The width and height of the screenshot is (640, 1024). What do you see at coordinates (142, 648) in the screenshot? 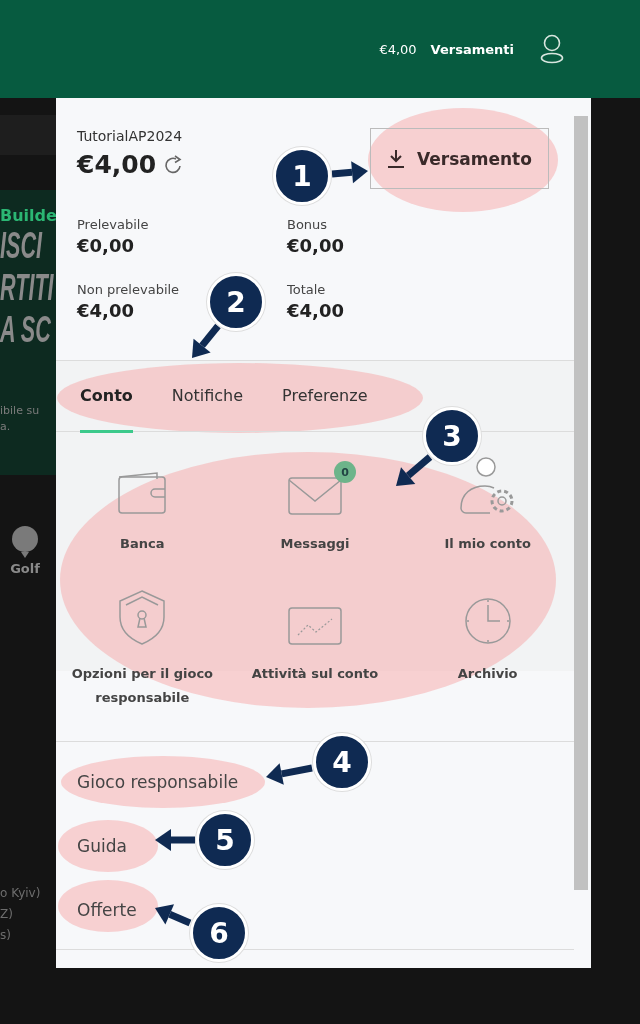
I see `shortcut-item: Opzioni per il gioco responsabile` at bounding box center [142, 648].